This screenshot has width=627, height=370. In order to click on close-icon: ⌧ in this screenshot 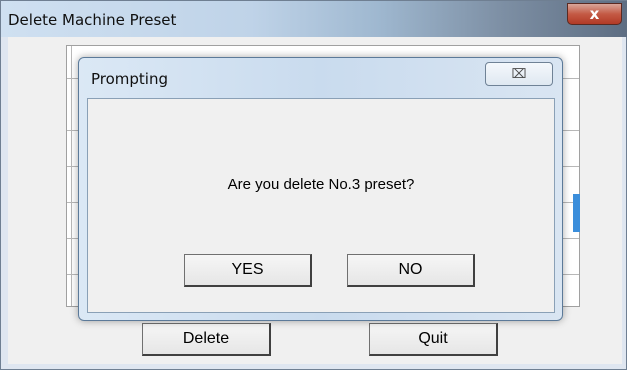, I will do `click(519, 74)`.